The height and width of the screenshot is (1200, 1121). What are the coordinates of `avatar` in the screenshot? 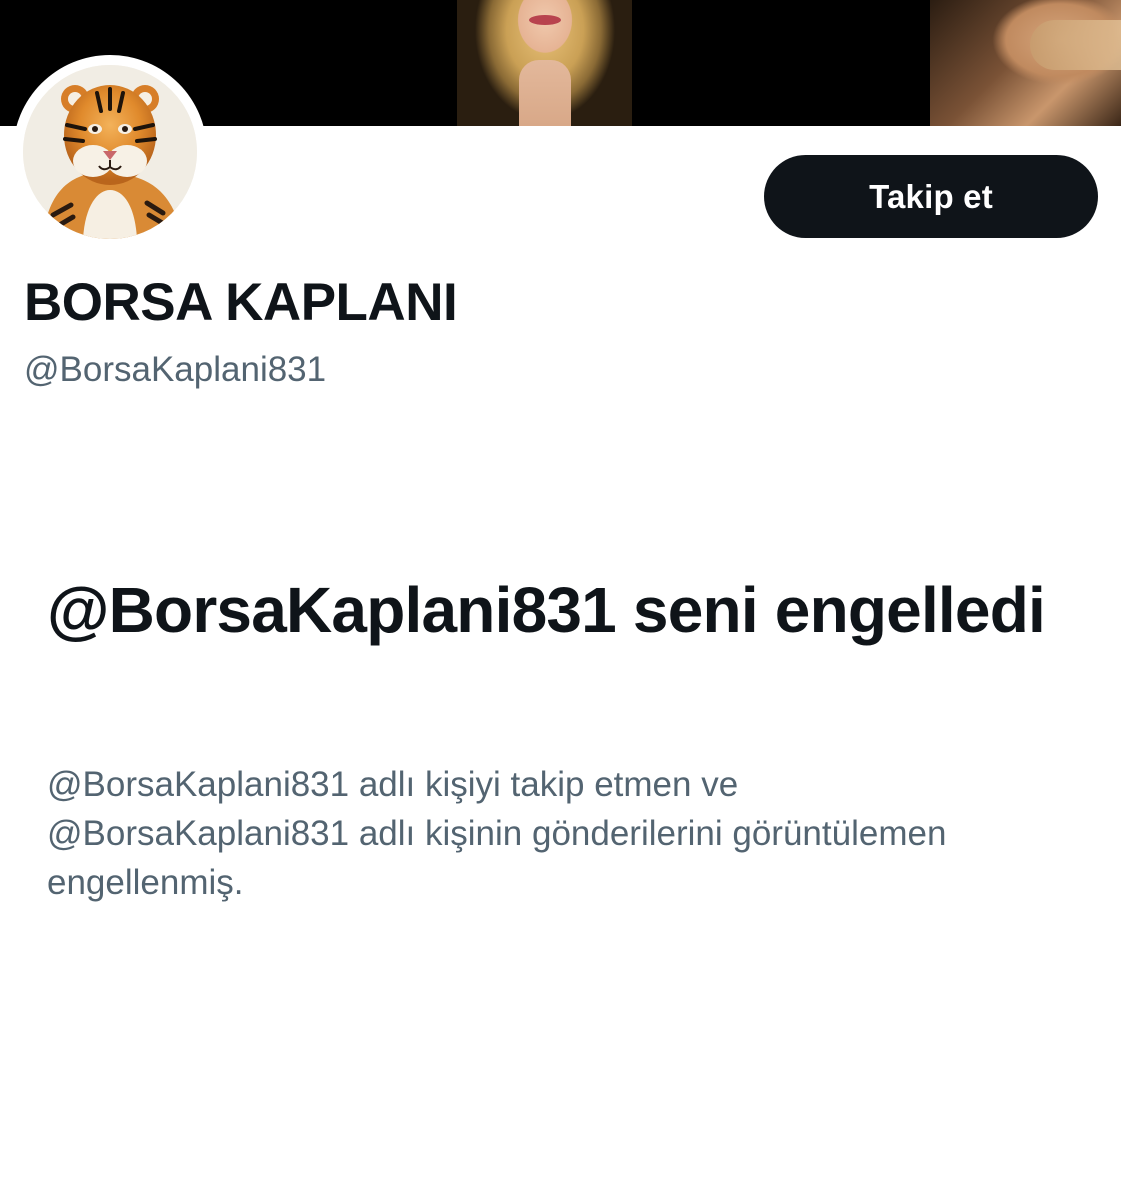 It's located at (110, 152).